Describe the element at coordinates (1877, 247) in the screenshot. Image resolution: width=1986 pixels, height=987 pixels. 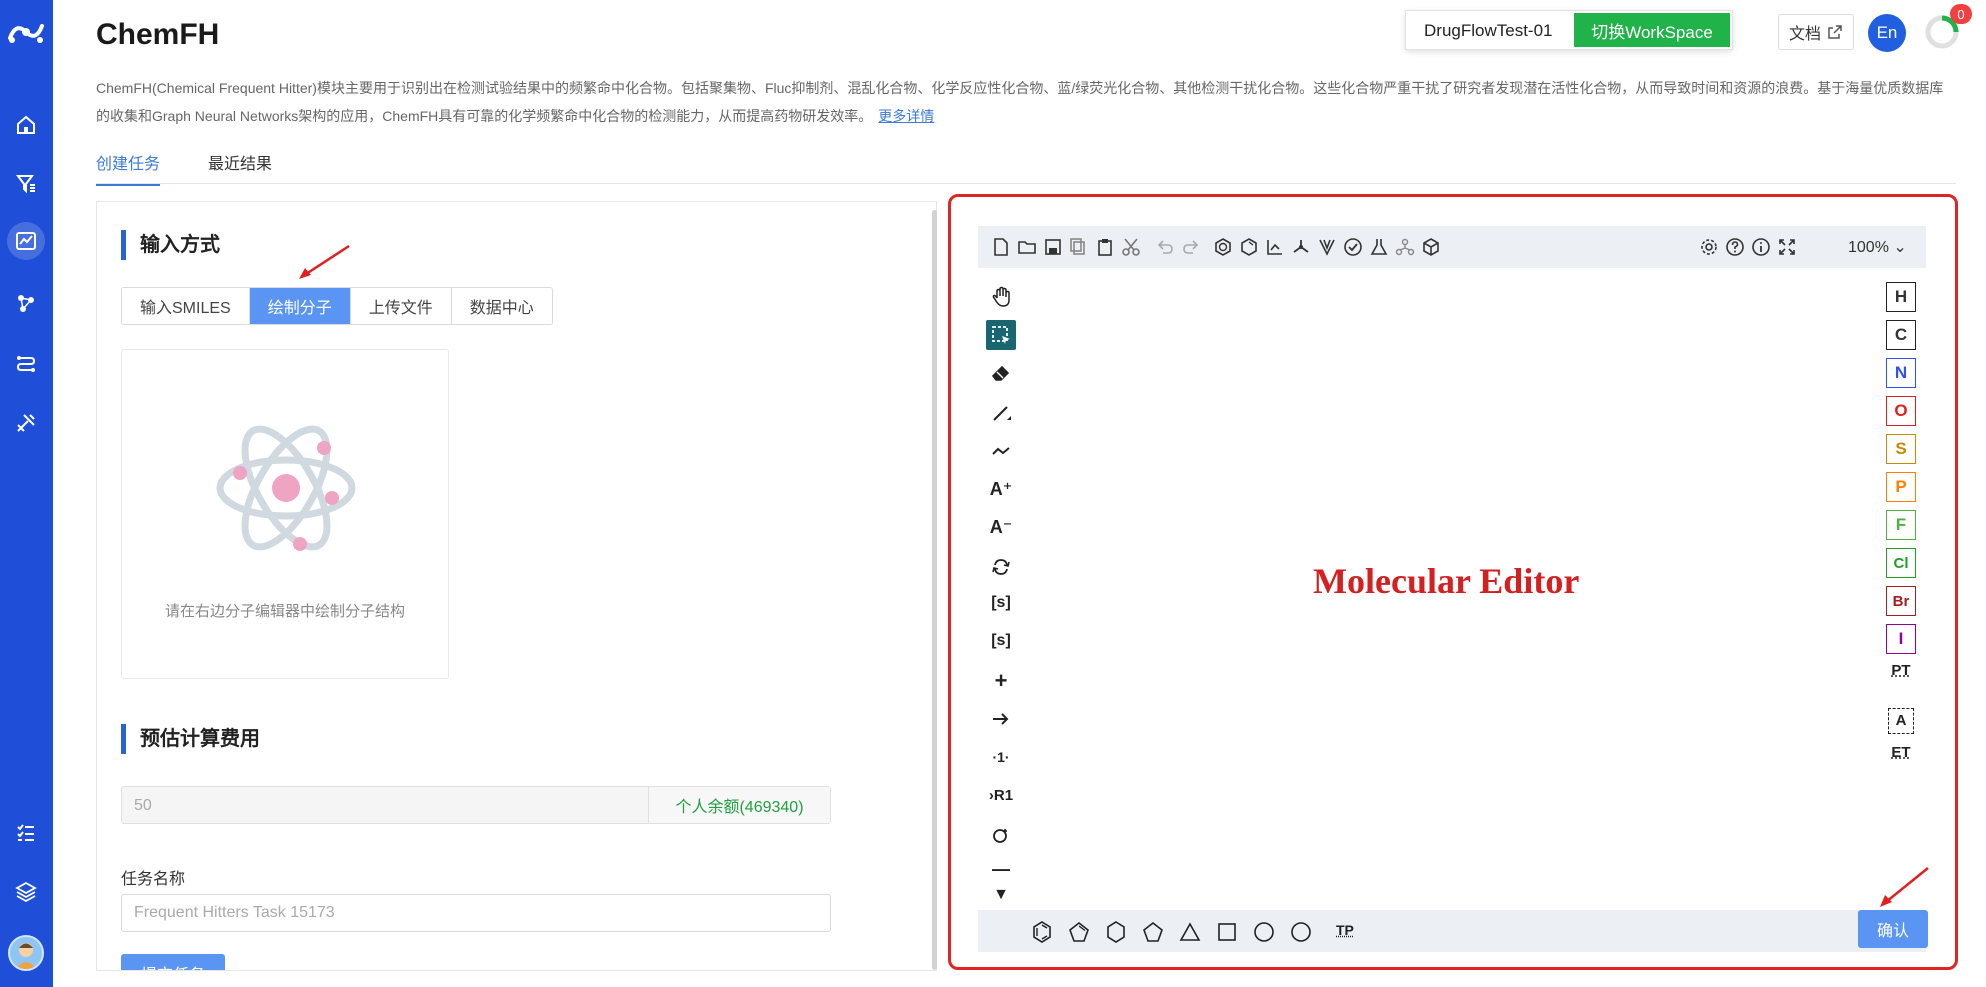
I see `zoom-select: 100% ⌄` at that location.